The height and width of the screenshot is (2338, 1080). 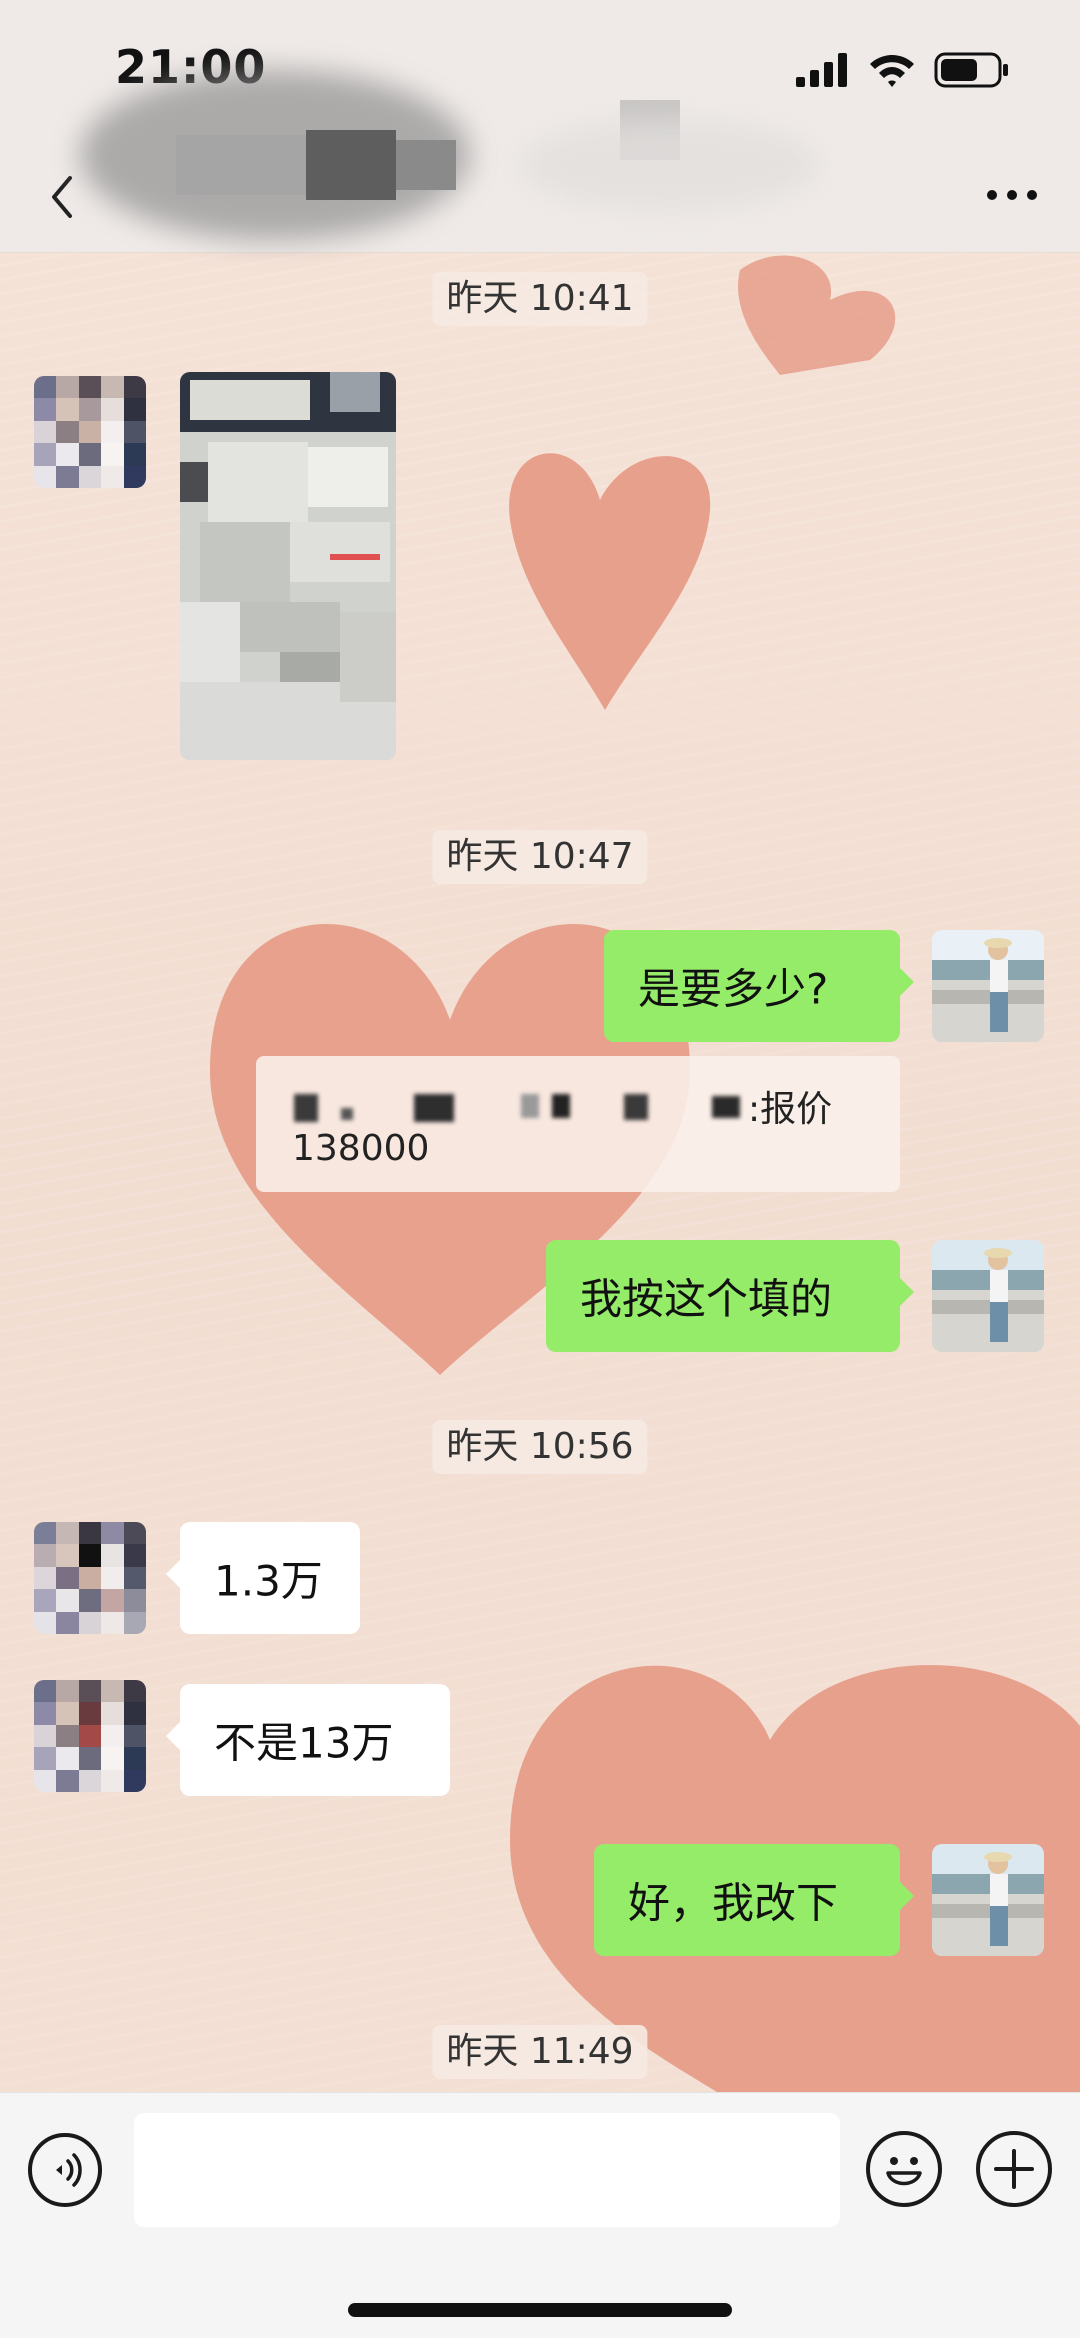 I want to click on message-input-bar, so click(x=540, y=2215).